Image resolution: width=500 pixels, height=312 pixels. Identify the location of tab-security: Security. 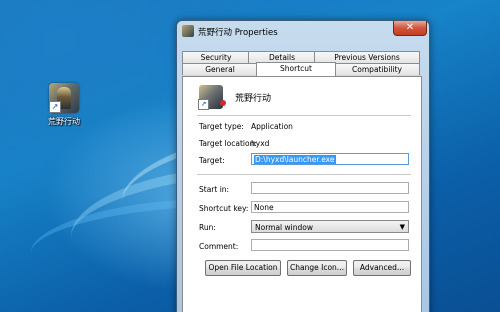
(216, 57).